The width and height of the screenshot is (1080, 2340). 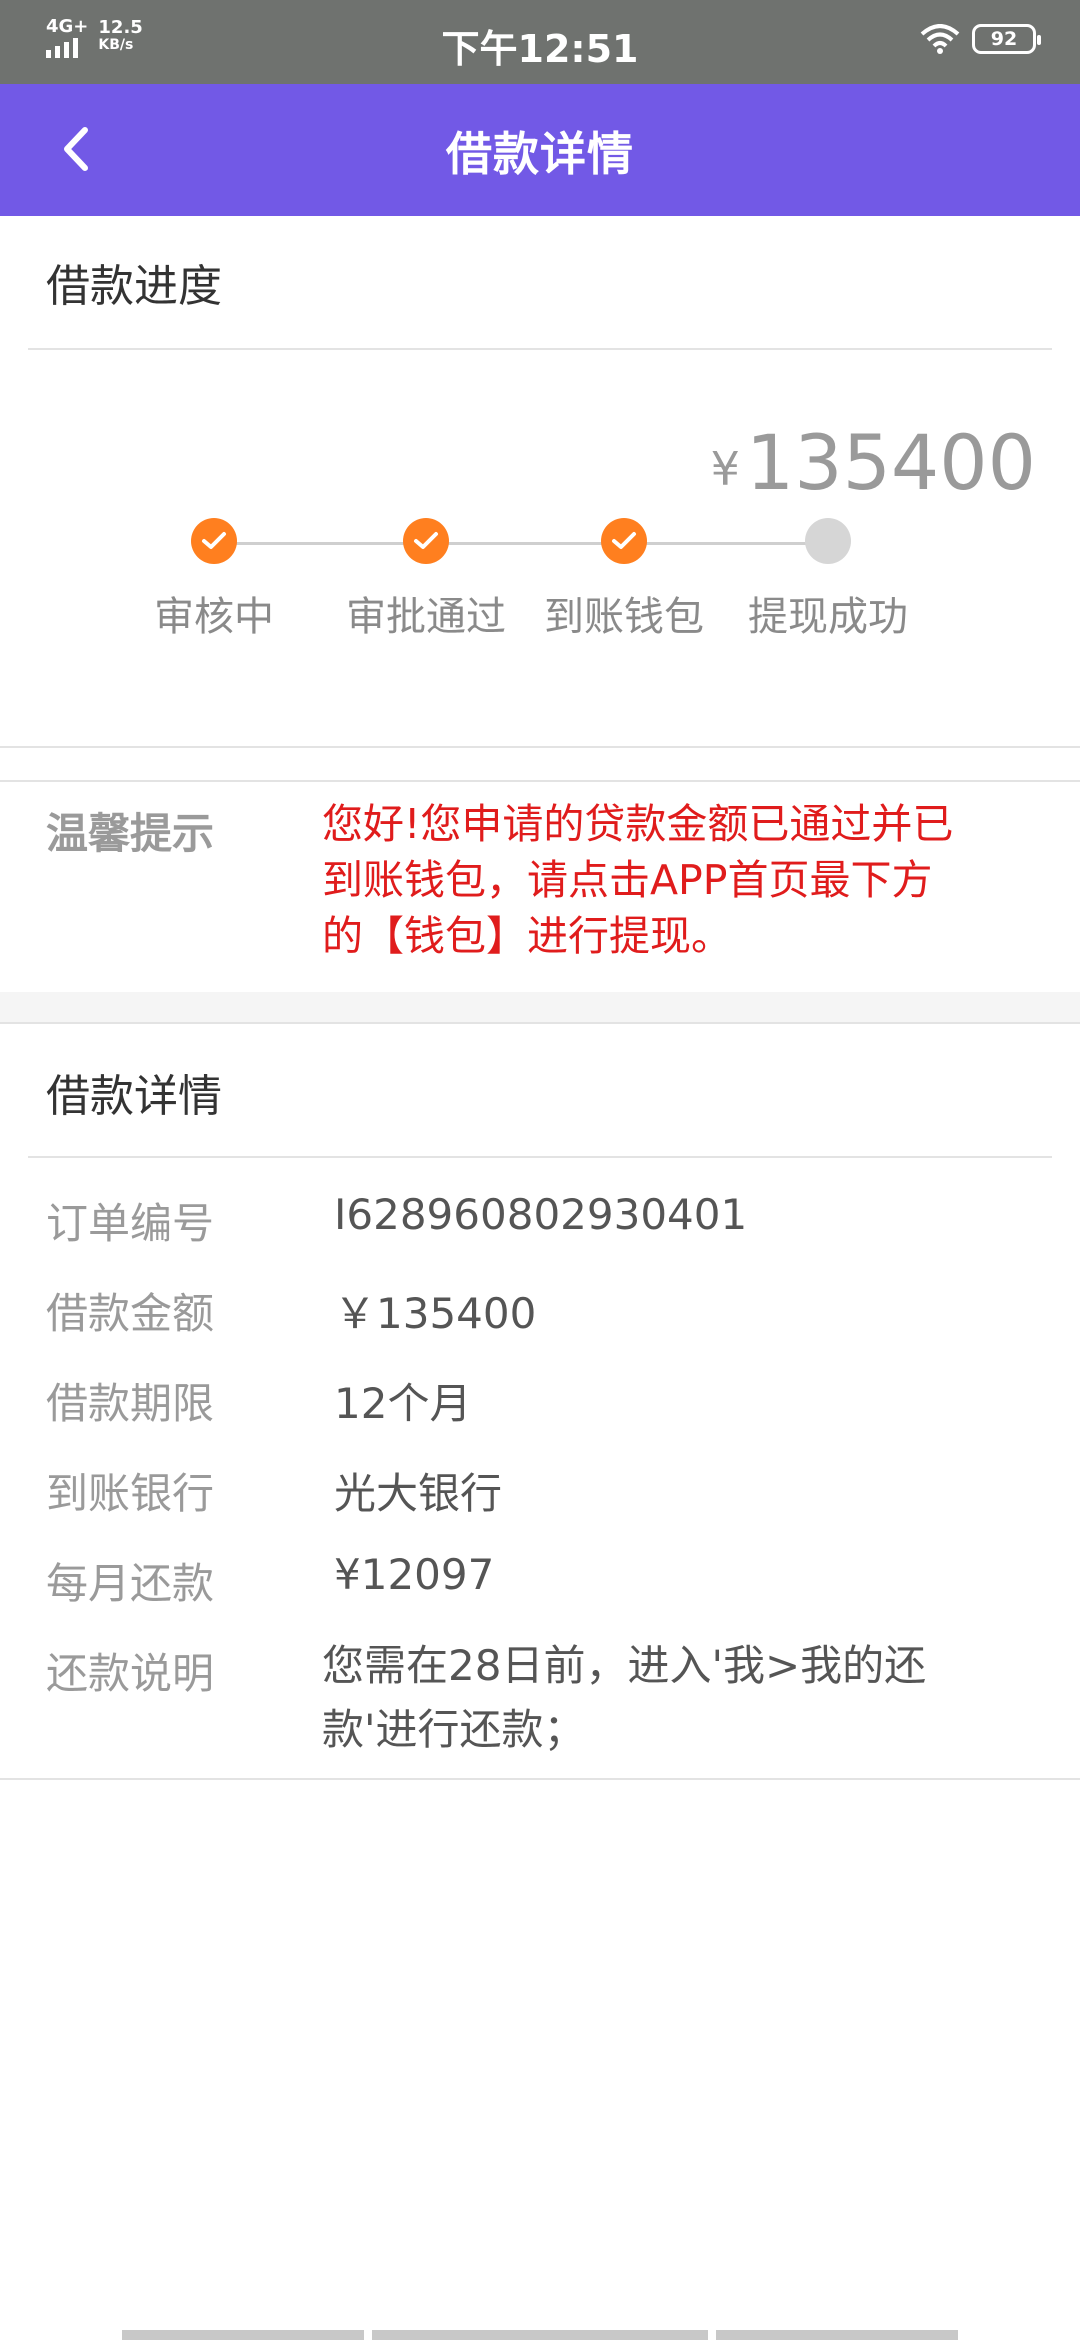 I want to click on app-header: 借款详情, so click(x=540, y=150).